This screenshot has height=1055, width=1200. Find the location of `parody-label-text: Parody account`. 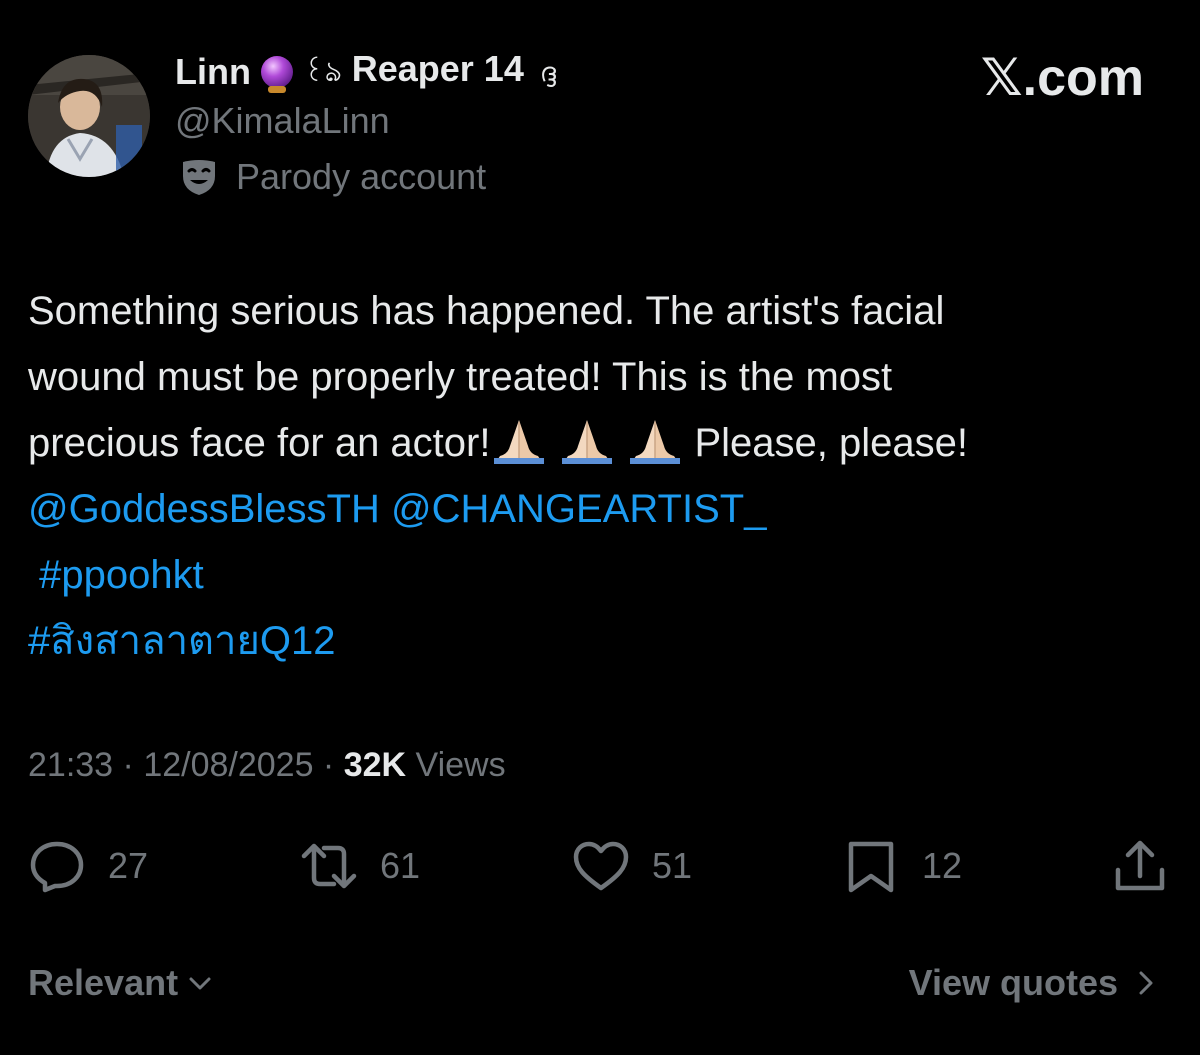

parody-label-text: Parody account is located at coordinates (361, 176).